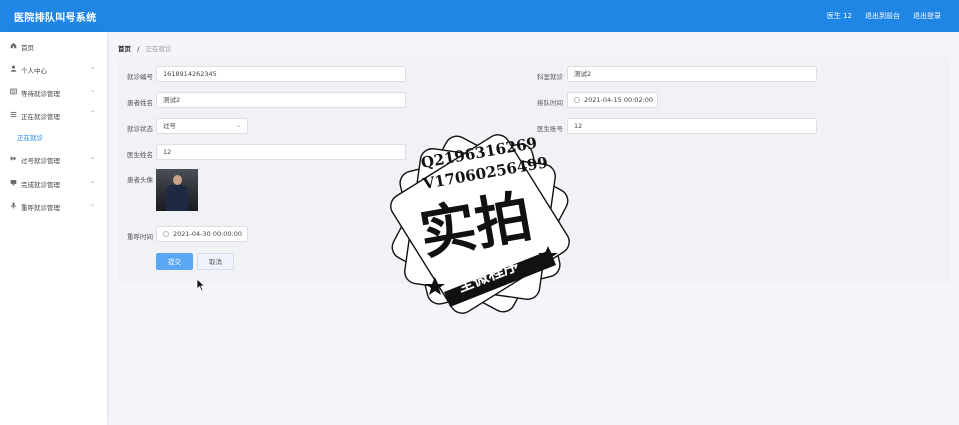 Image resolution: width=959 pixels, height=425 pixels. I want to click on visit-status-label: 就诊状态, so click(140, 129).